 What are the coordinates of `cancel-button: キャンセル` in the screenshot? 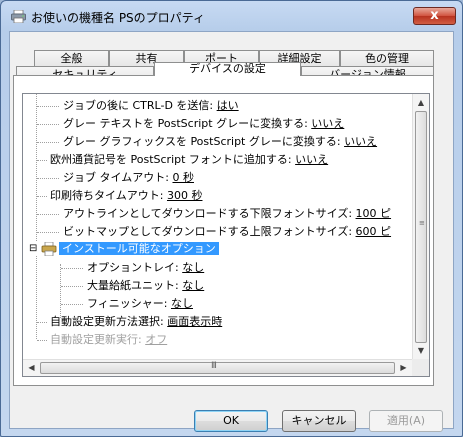 It's located at (319, 421).